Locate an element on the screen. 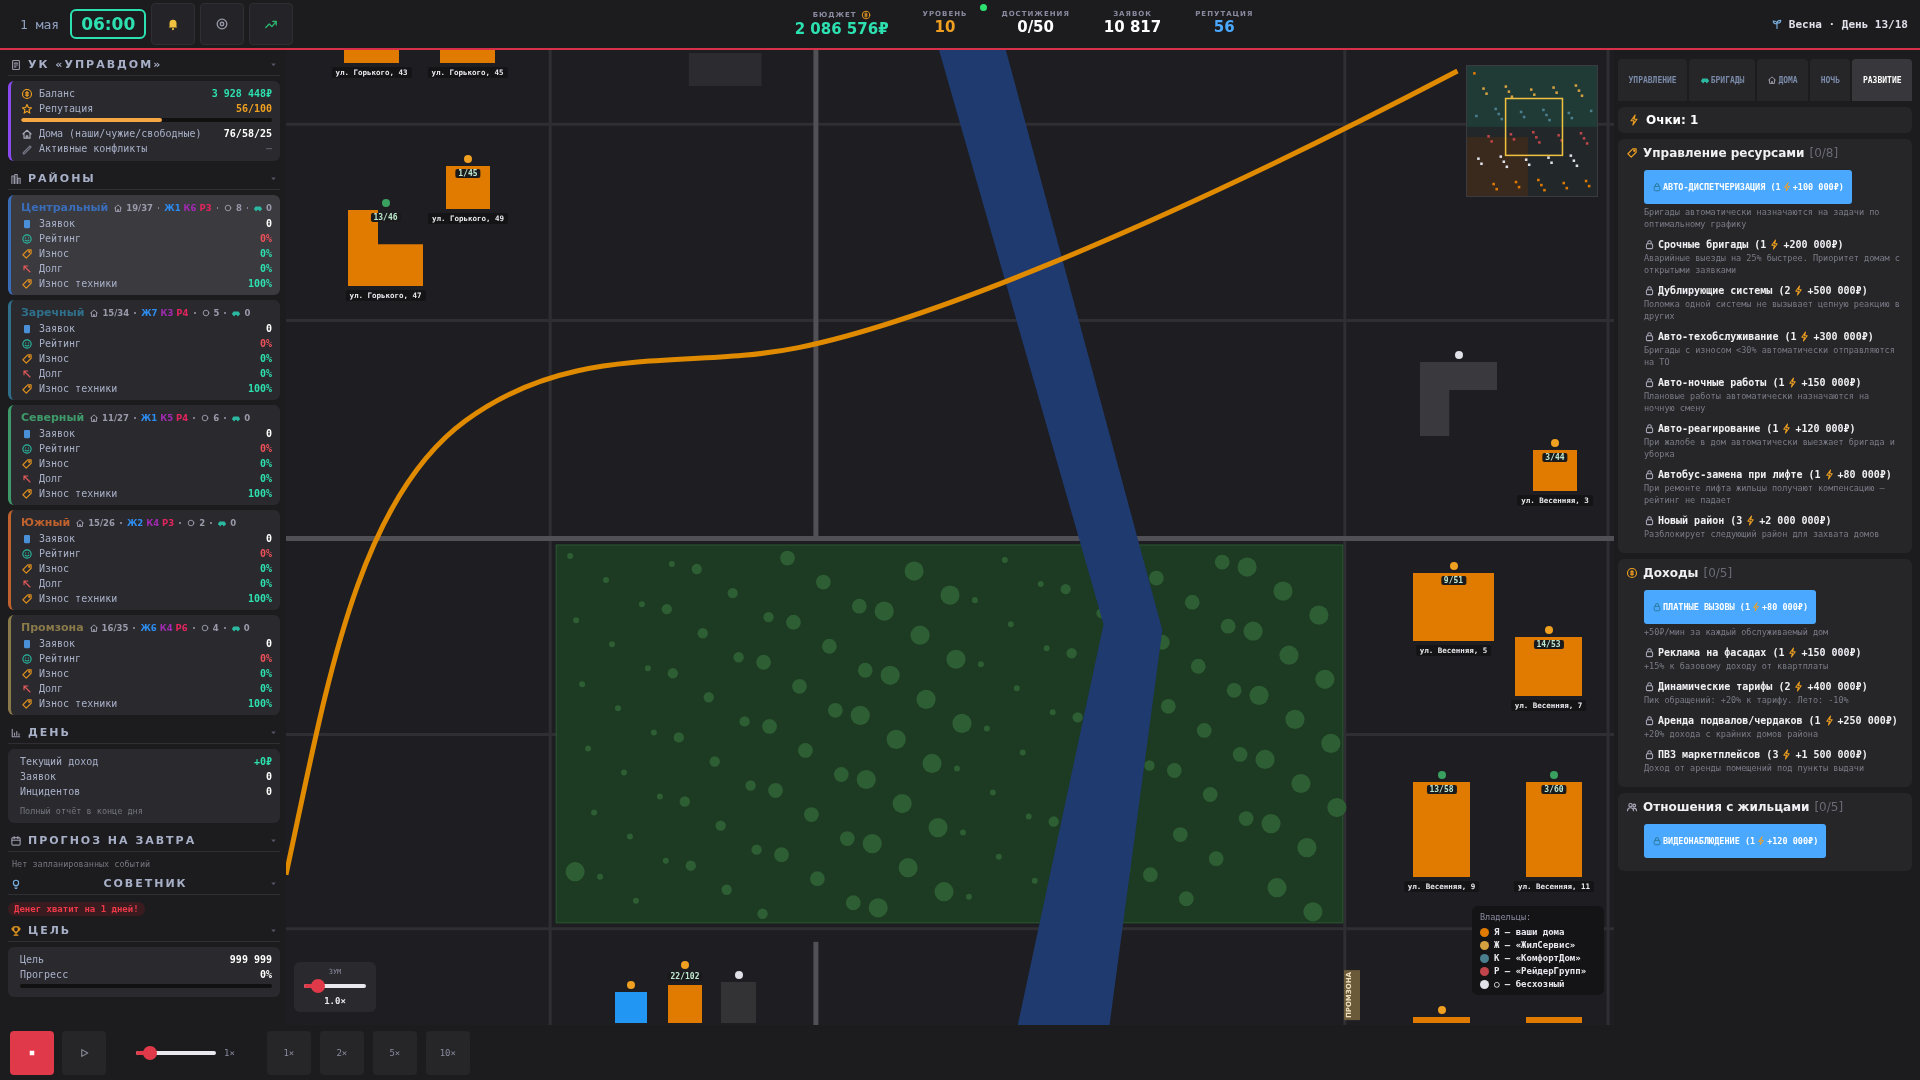  minimap is located at coordinates (1532, 131).